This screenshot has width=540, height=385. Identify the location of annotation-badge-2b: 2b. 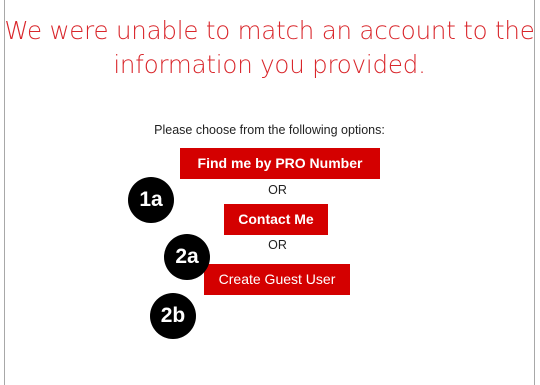
(173, 316).